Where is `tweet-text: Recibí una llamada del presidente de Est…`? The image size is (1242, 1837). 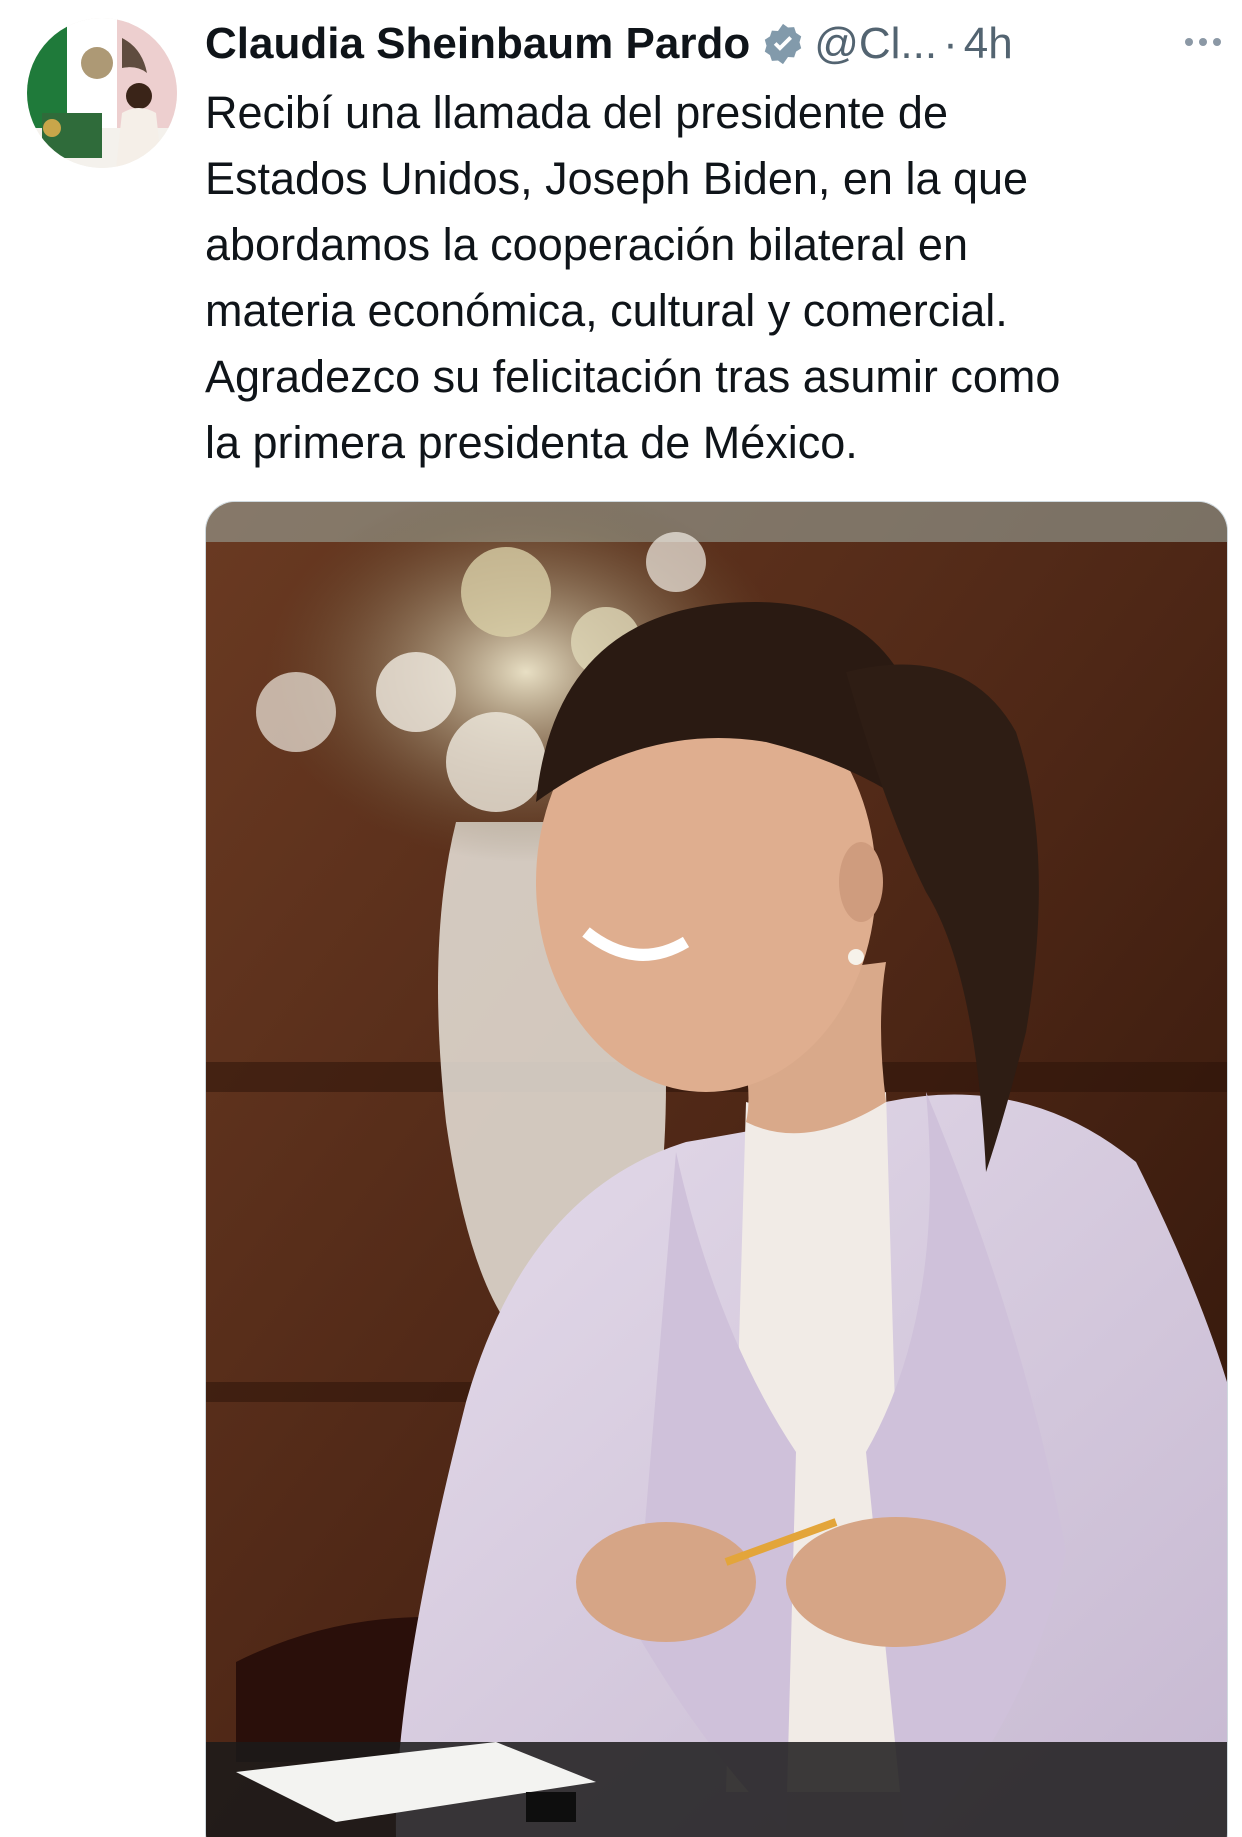 tweet-text: Recibí una llamada del presidente de Est… is located at coordinates (633, 277).